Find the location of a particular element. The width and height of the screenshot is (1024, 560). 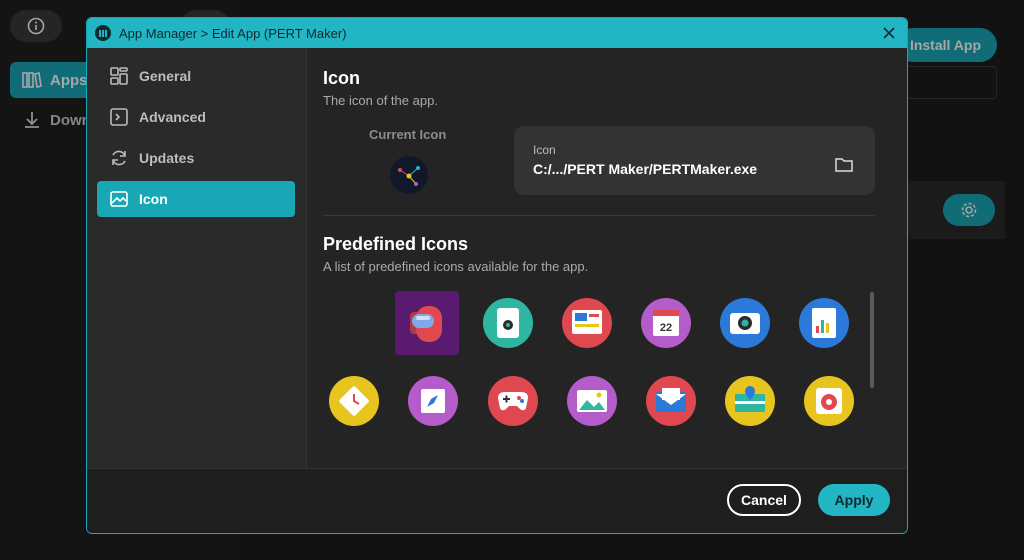

cancel-label: Cancel is located at coordinates (764, 500).